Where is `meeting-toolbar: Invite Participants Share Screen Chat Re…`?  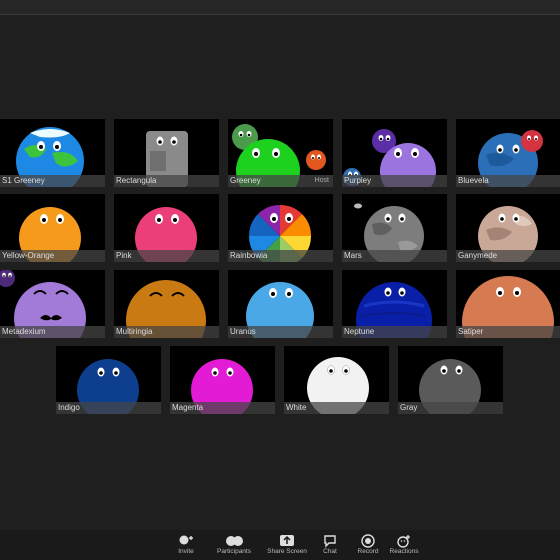 meeting-toolbar: Invite Participants Share Screen Chat Re… is located at coordinates (280, 545).